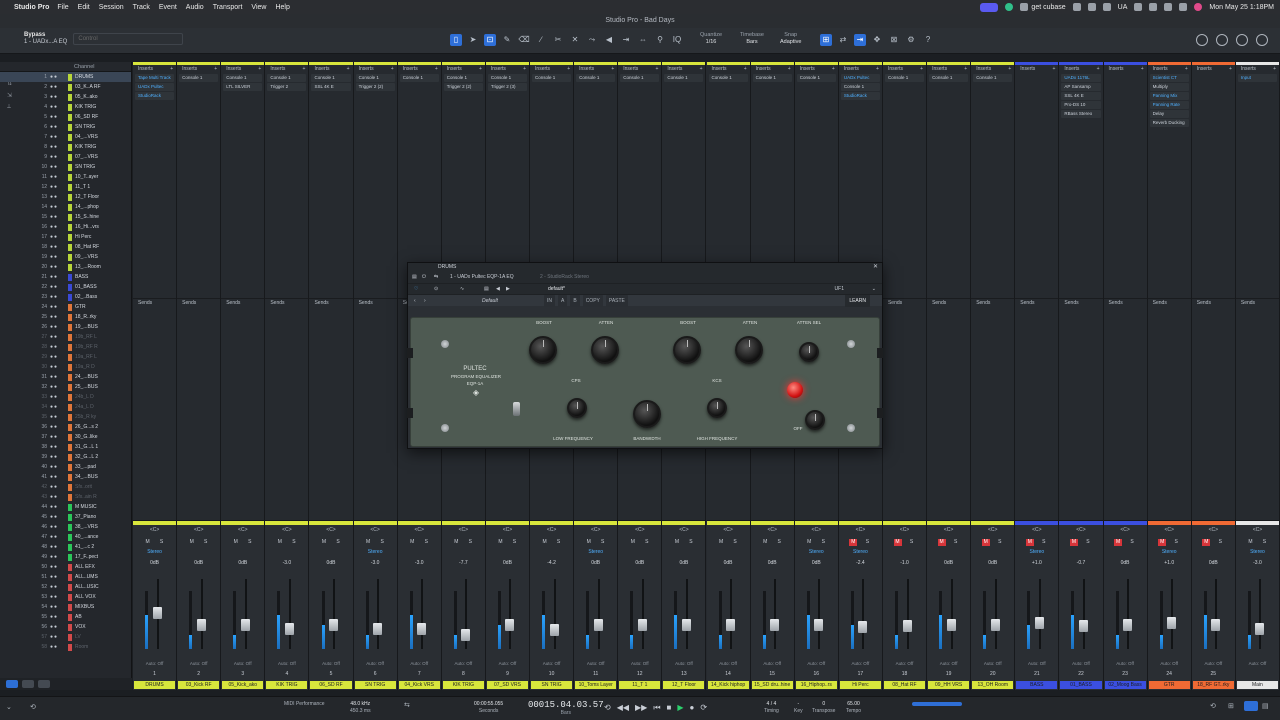  I want to click on channel-mode: Stereo, so click(816, 552).